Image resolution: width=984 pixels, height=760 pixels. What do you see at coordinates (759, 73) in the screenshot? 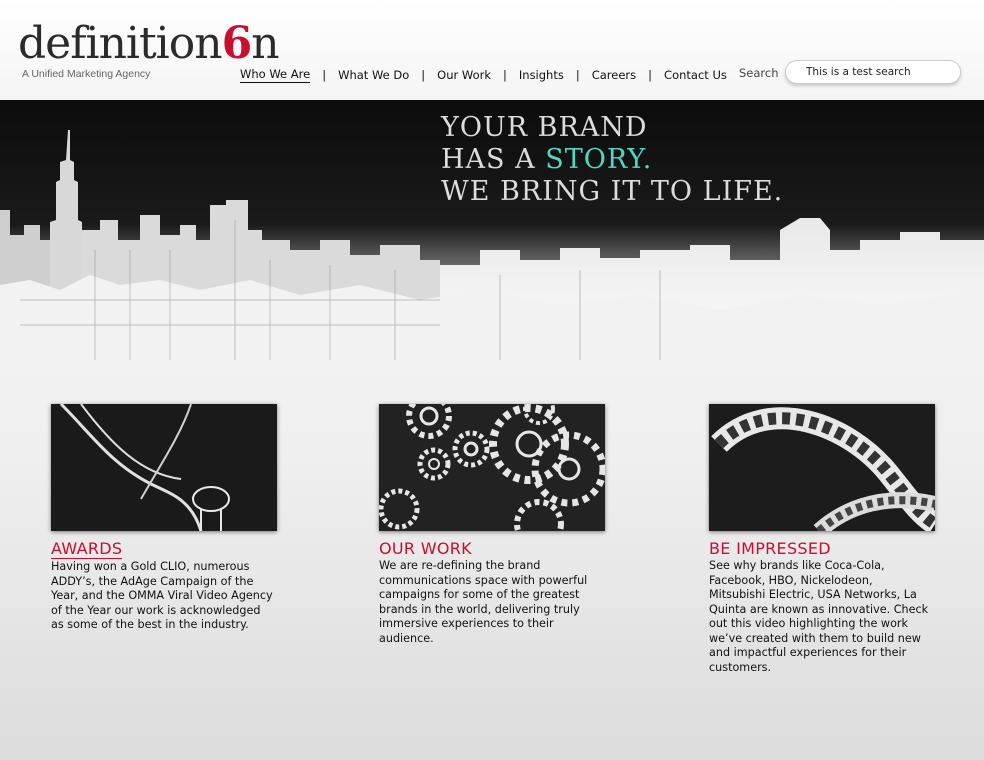
I see `search-label: Search` at bounding box center [759, 73].